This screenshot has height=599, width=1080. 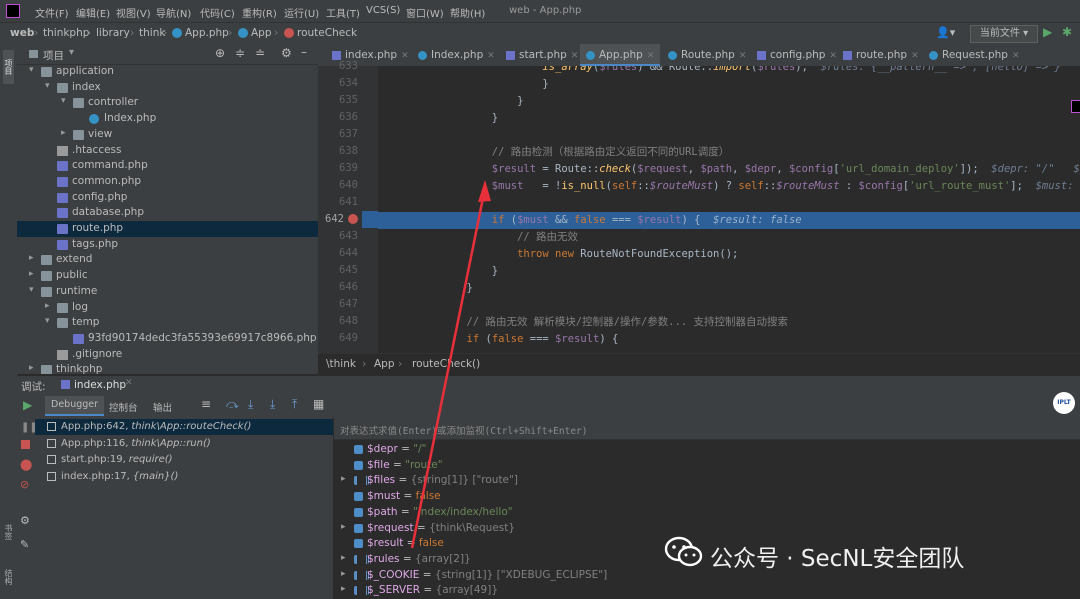 I want to click on breadcrumb-thinkphp: thinkphp, so click(x=66, y=33).